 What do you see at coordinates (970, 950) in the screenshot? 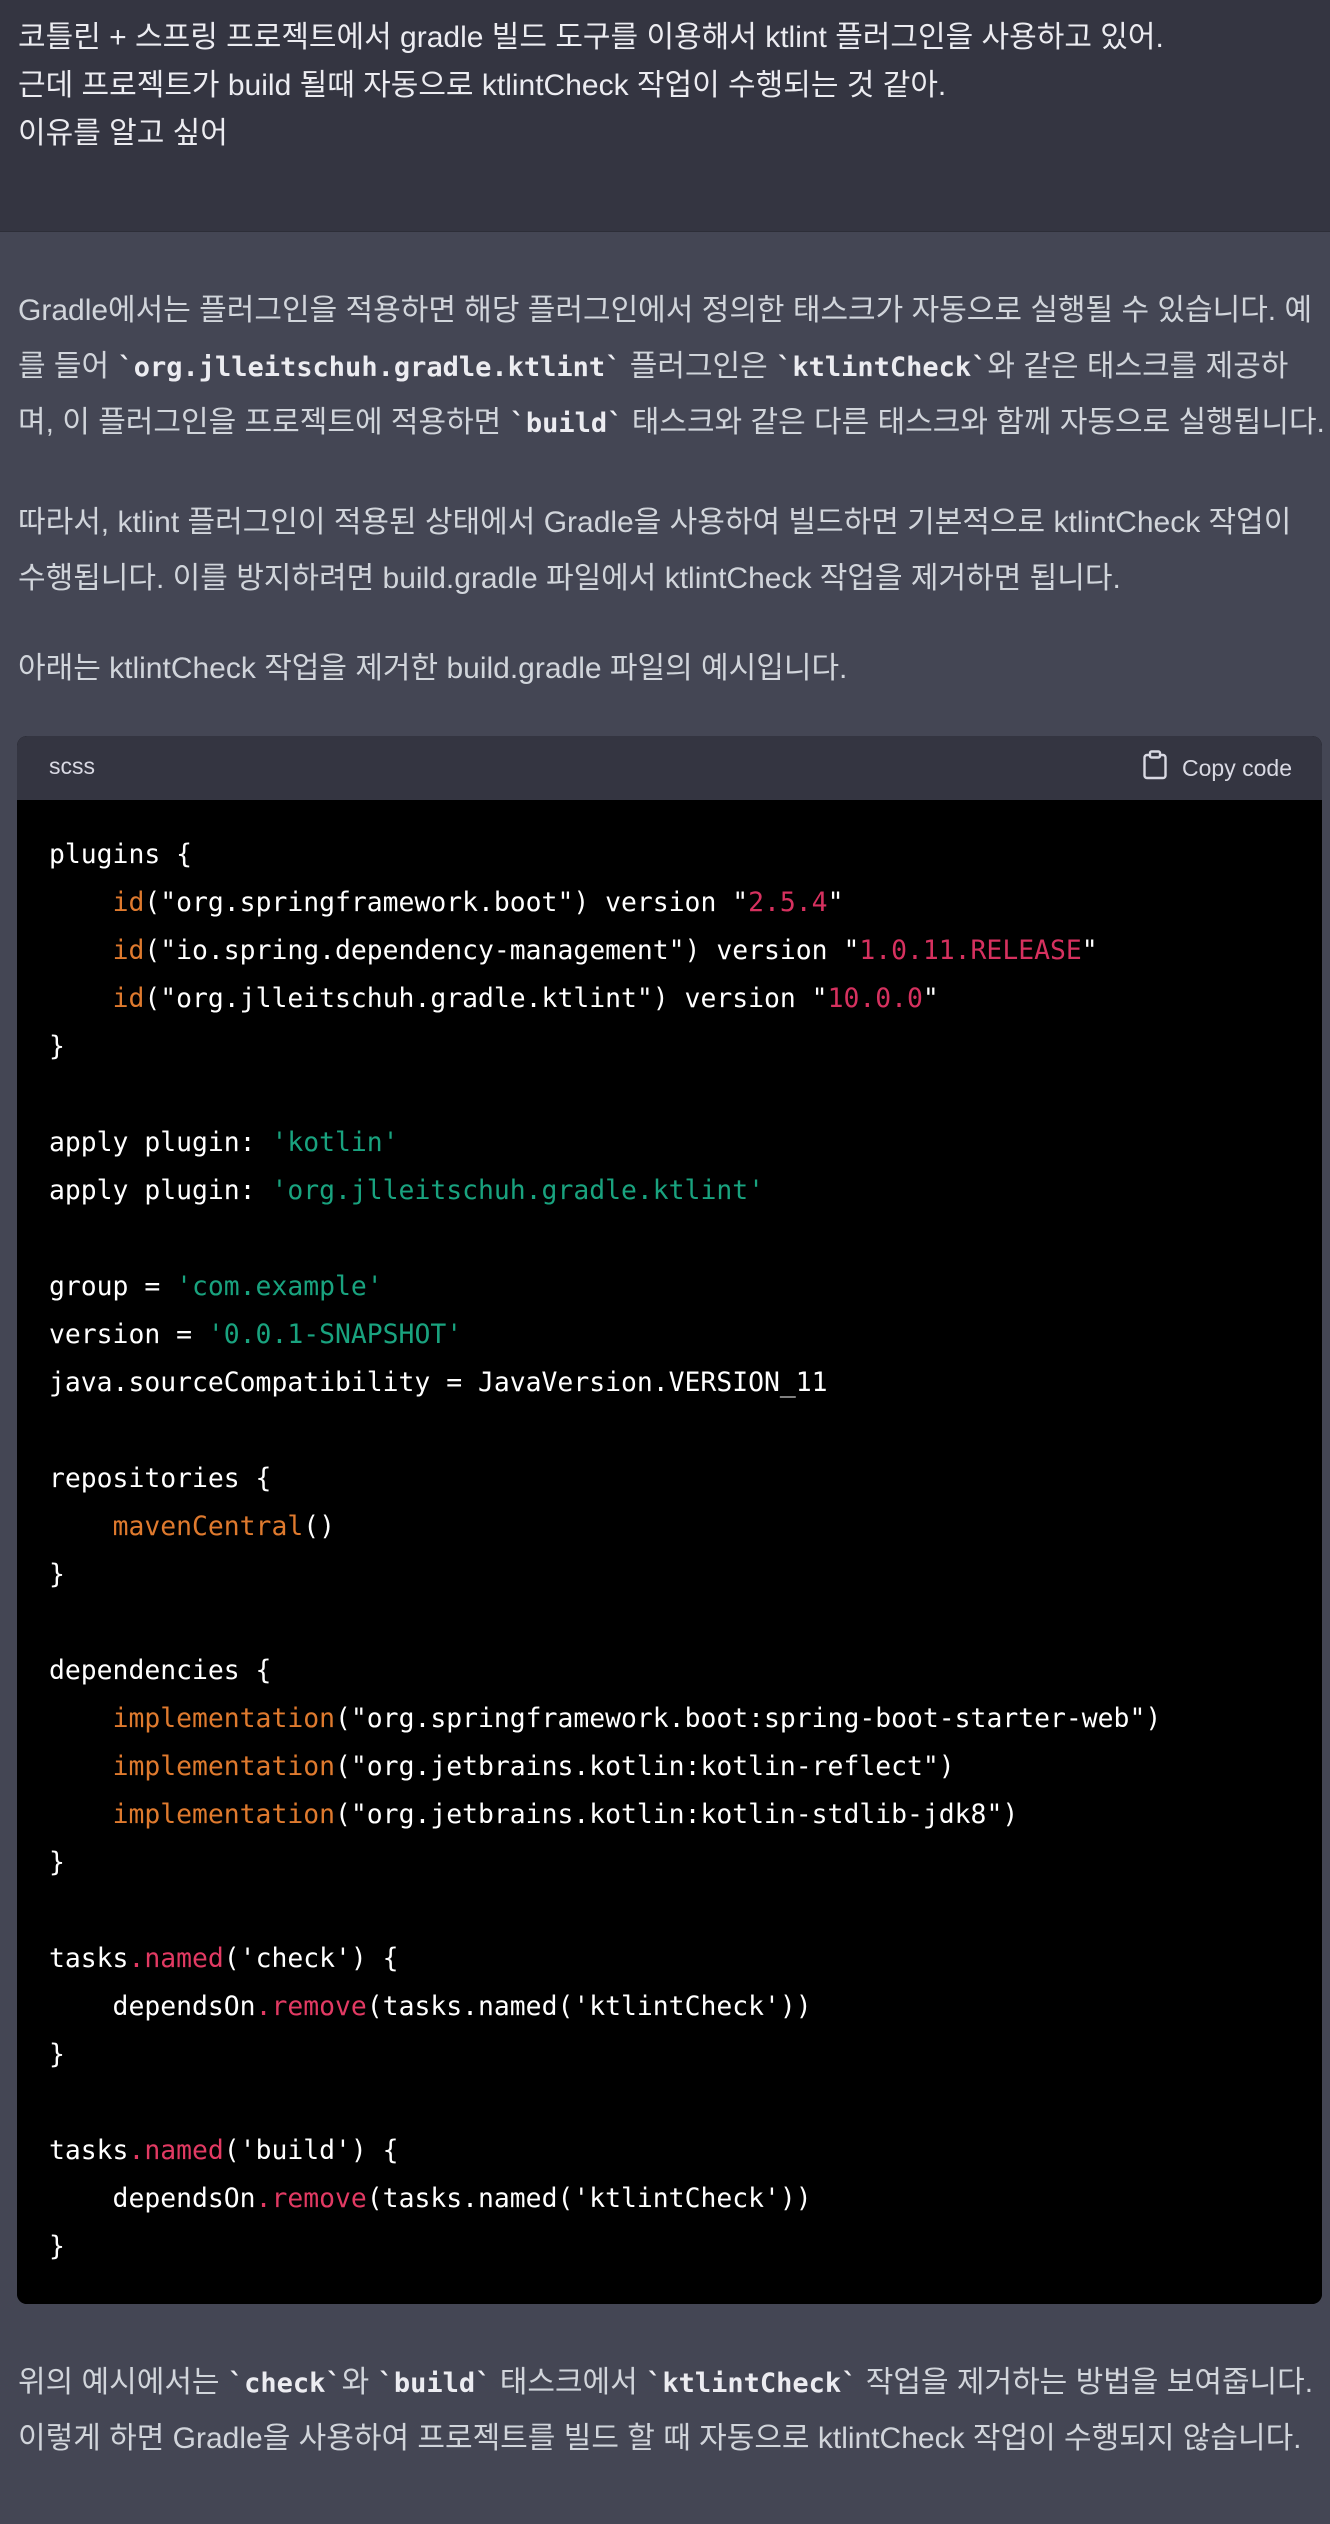
I see `code-token: 1.0.11.RELEASE` at bounding box center [970, 950].